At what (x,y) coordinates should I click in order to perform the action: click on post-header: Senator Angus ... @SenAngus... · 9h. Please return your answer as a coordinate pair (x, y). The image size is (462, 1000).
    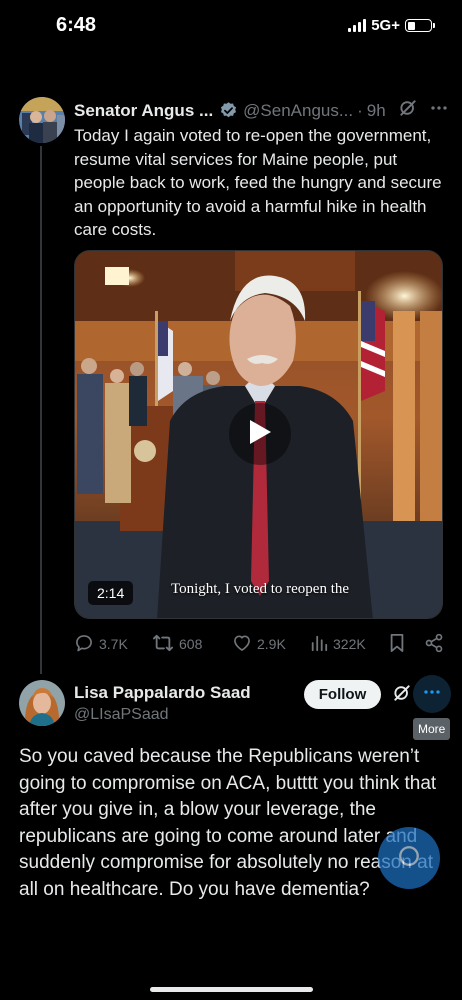
    Looking at the image, I should click on (261, 110).